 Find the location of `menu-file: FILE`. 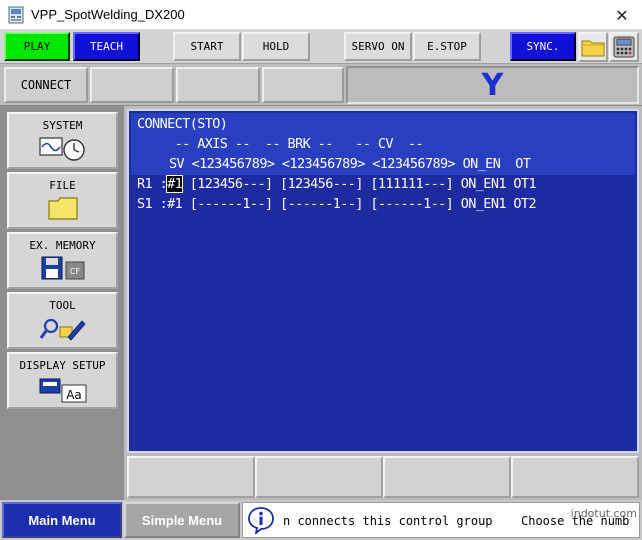

menu-file: FILE is located at coordinates (62, 200).